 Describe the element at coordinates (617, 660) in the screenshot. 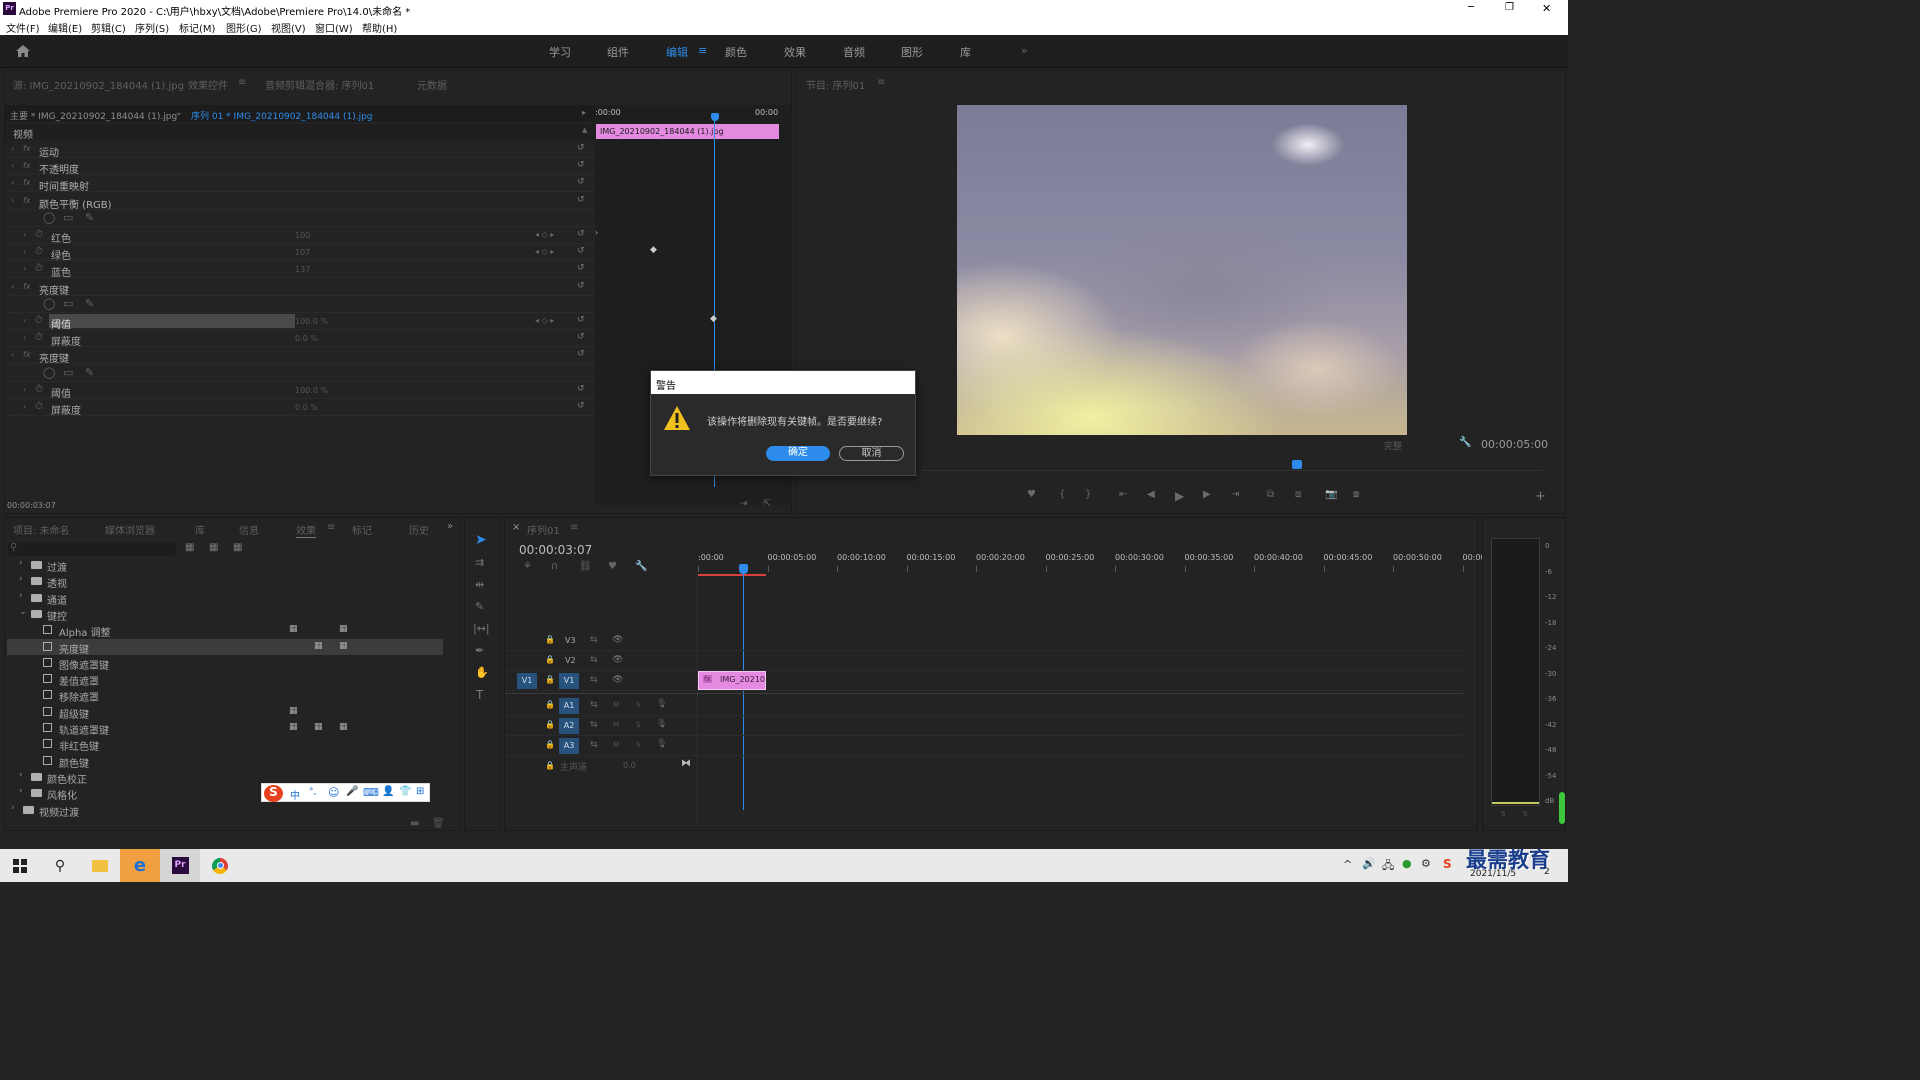

I see `eye-icon: 👁` at that location.